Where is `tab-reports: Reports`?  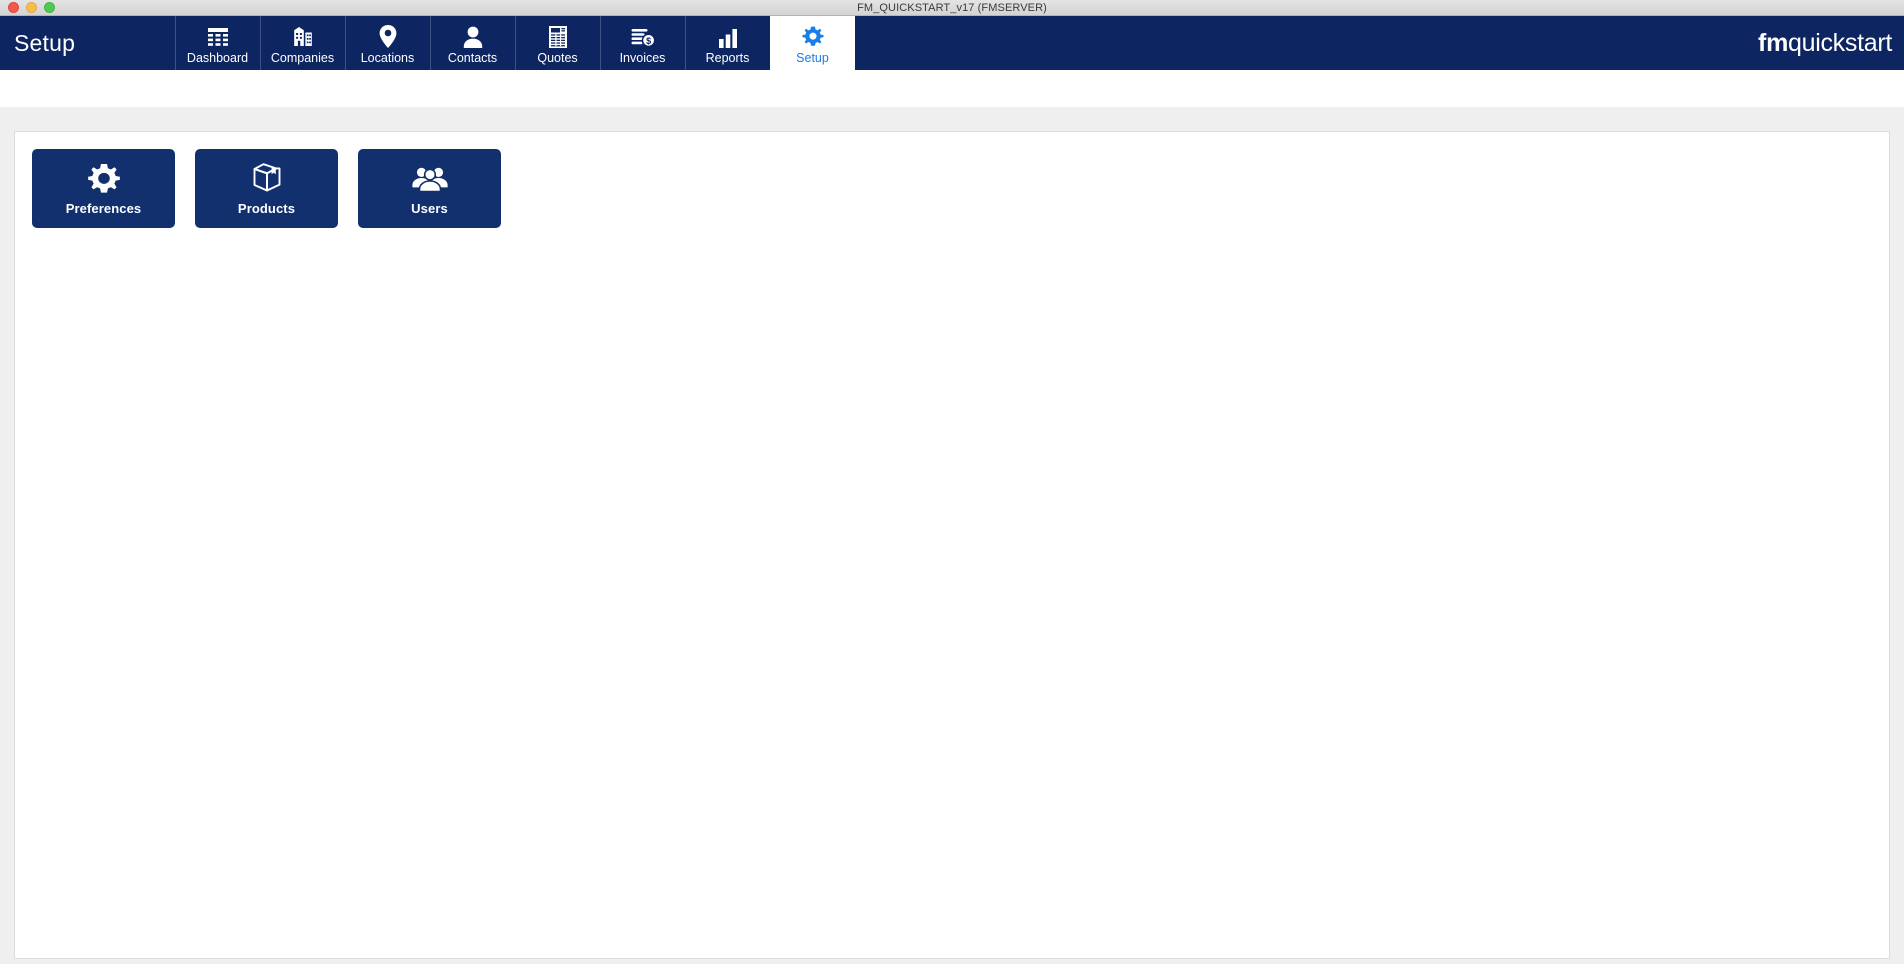 tab-reports: Reports is located at coordinates (727, 43).